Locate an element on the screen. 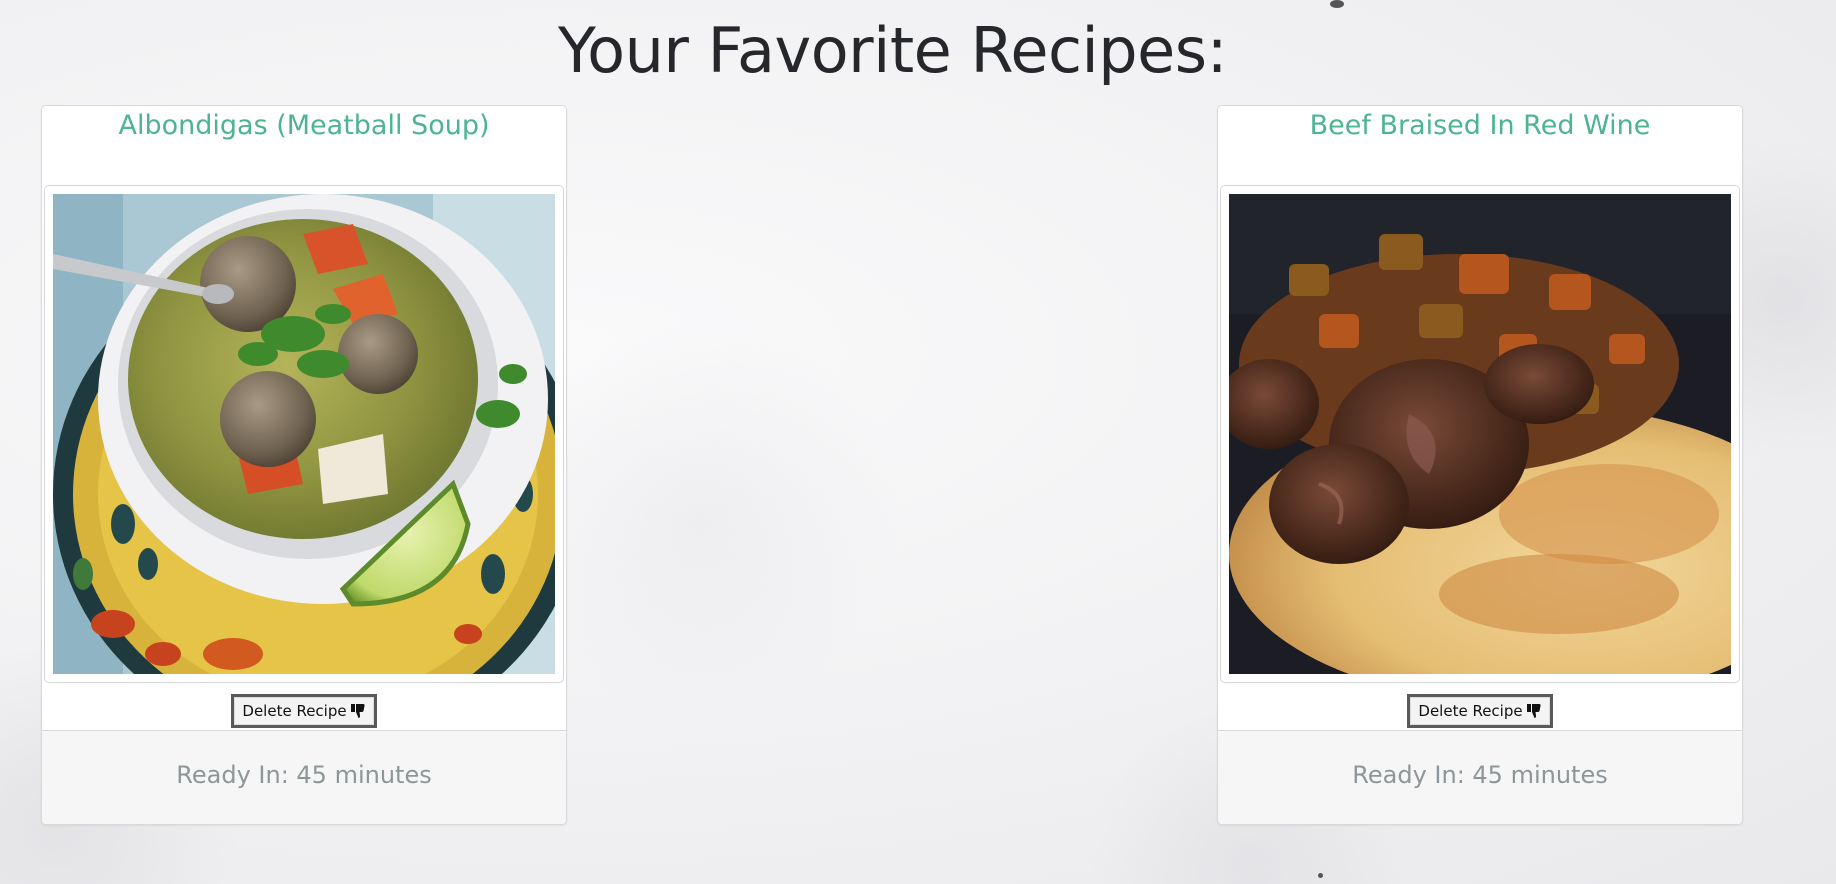 This screenshot has width=1836, height=884. recipe-title: Beef Braised In Red Wine is located at coordinates (1480, 125).